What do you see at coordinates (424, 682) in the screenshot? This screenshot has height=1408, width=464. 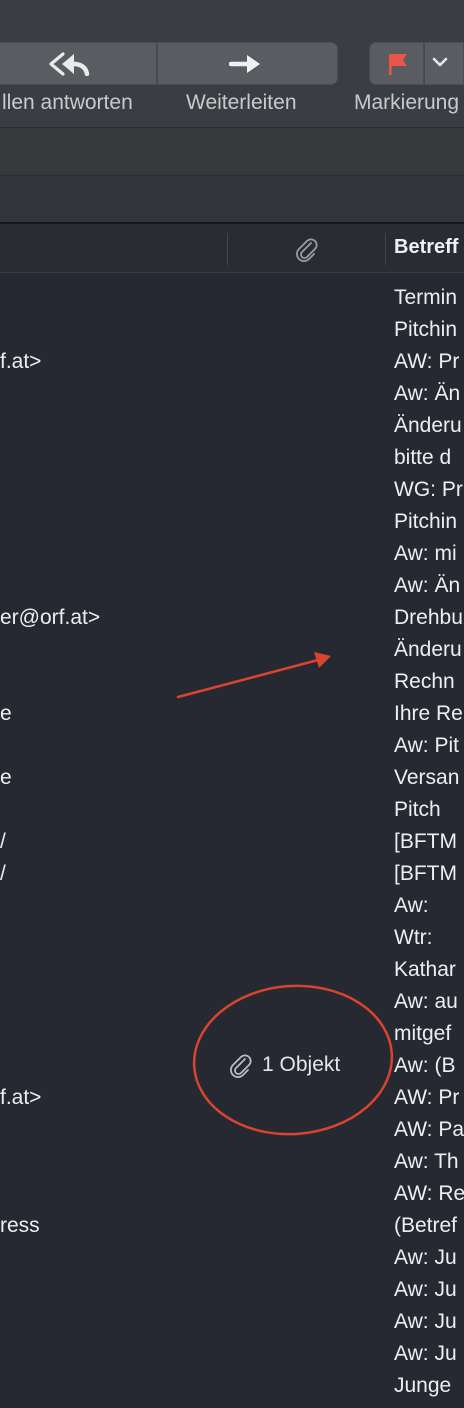 I see `subject-cell: Rechn` at bounding box center [424, 682].